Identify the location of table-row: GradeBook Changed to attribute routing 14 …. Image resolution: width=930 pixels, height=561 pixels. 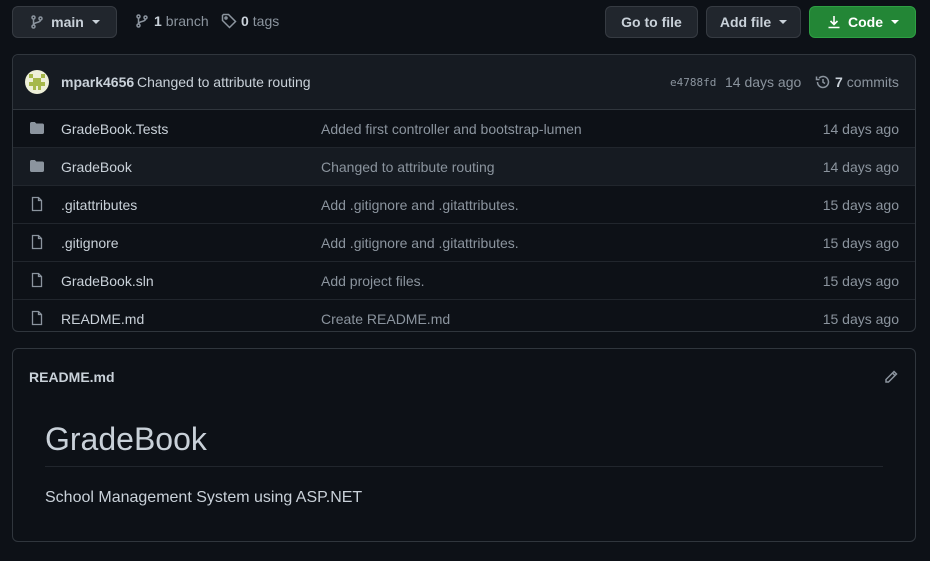
(464, 166).